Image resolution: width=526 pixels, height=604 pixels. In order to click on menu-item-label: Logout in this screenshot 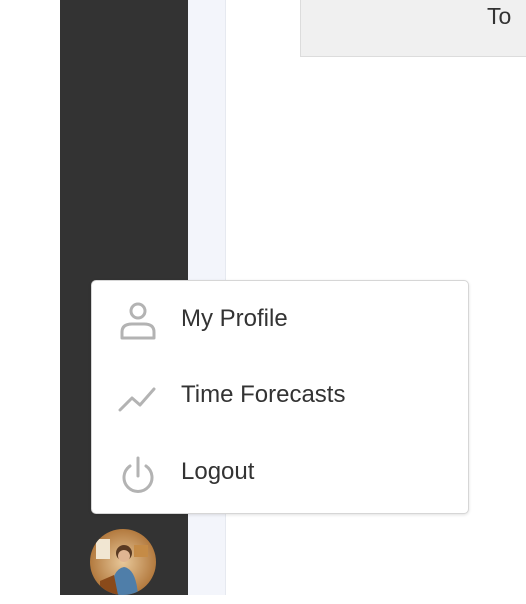, I will do `click(218, 471)`.